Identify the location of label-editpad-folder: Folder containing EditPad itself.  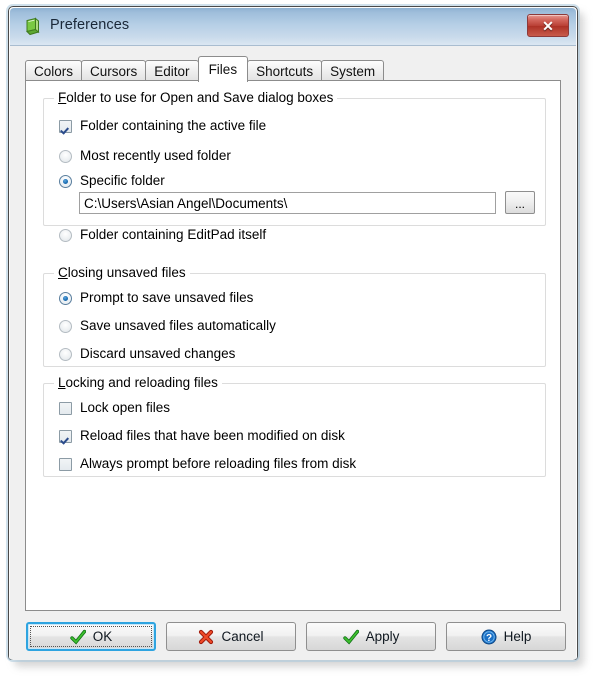
(173, 235).